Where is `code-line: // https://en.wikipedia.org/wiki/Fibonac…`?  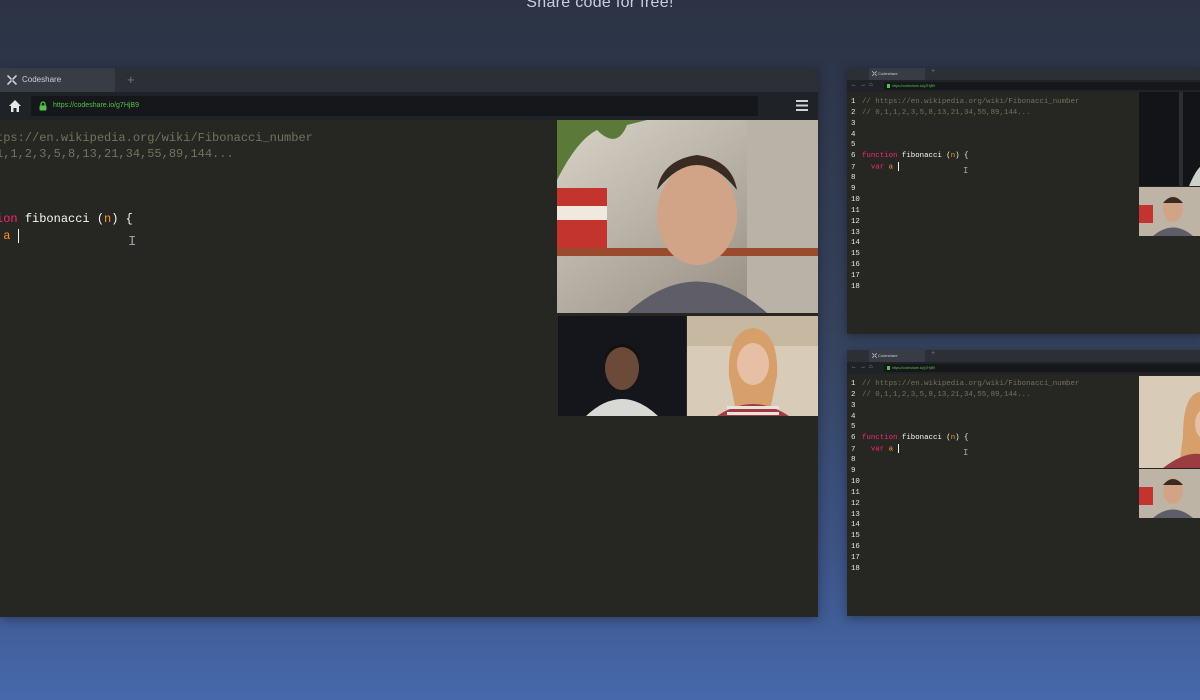 code-line: // https://en.wikipedia.org/wiki/Fibonac… is located at coordinates (156, 138).